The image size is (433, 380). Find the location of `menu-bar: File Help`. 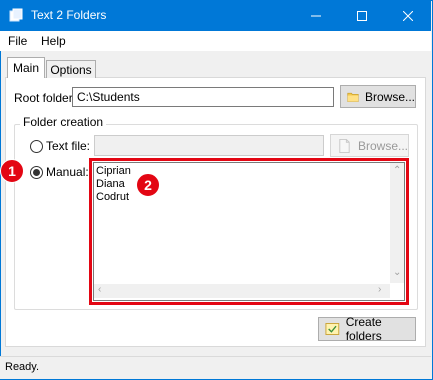

menu-bar: File Help is located at coordinates (215, 41).